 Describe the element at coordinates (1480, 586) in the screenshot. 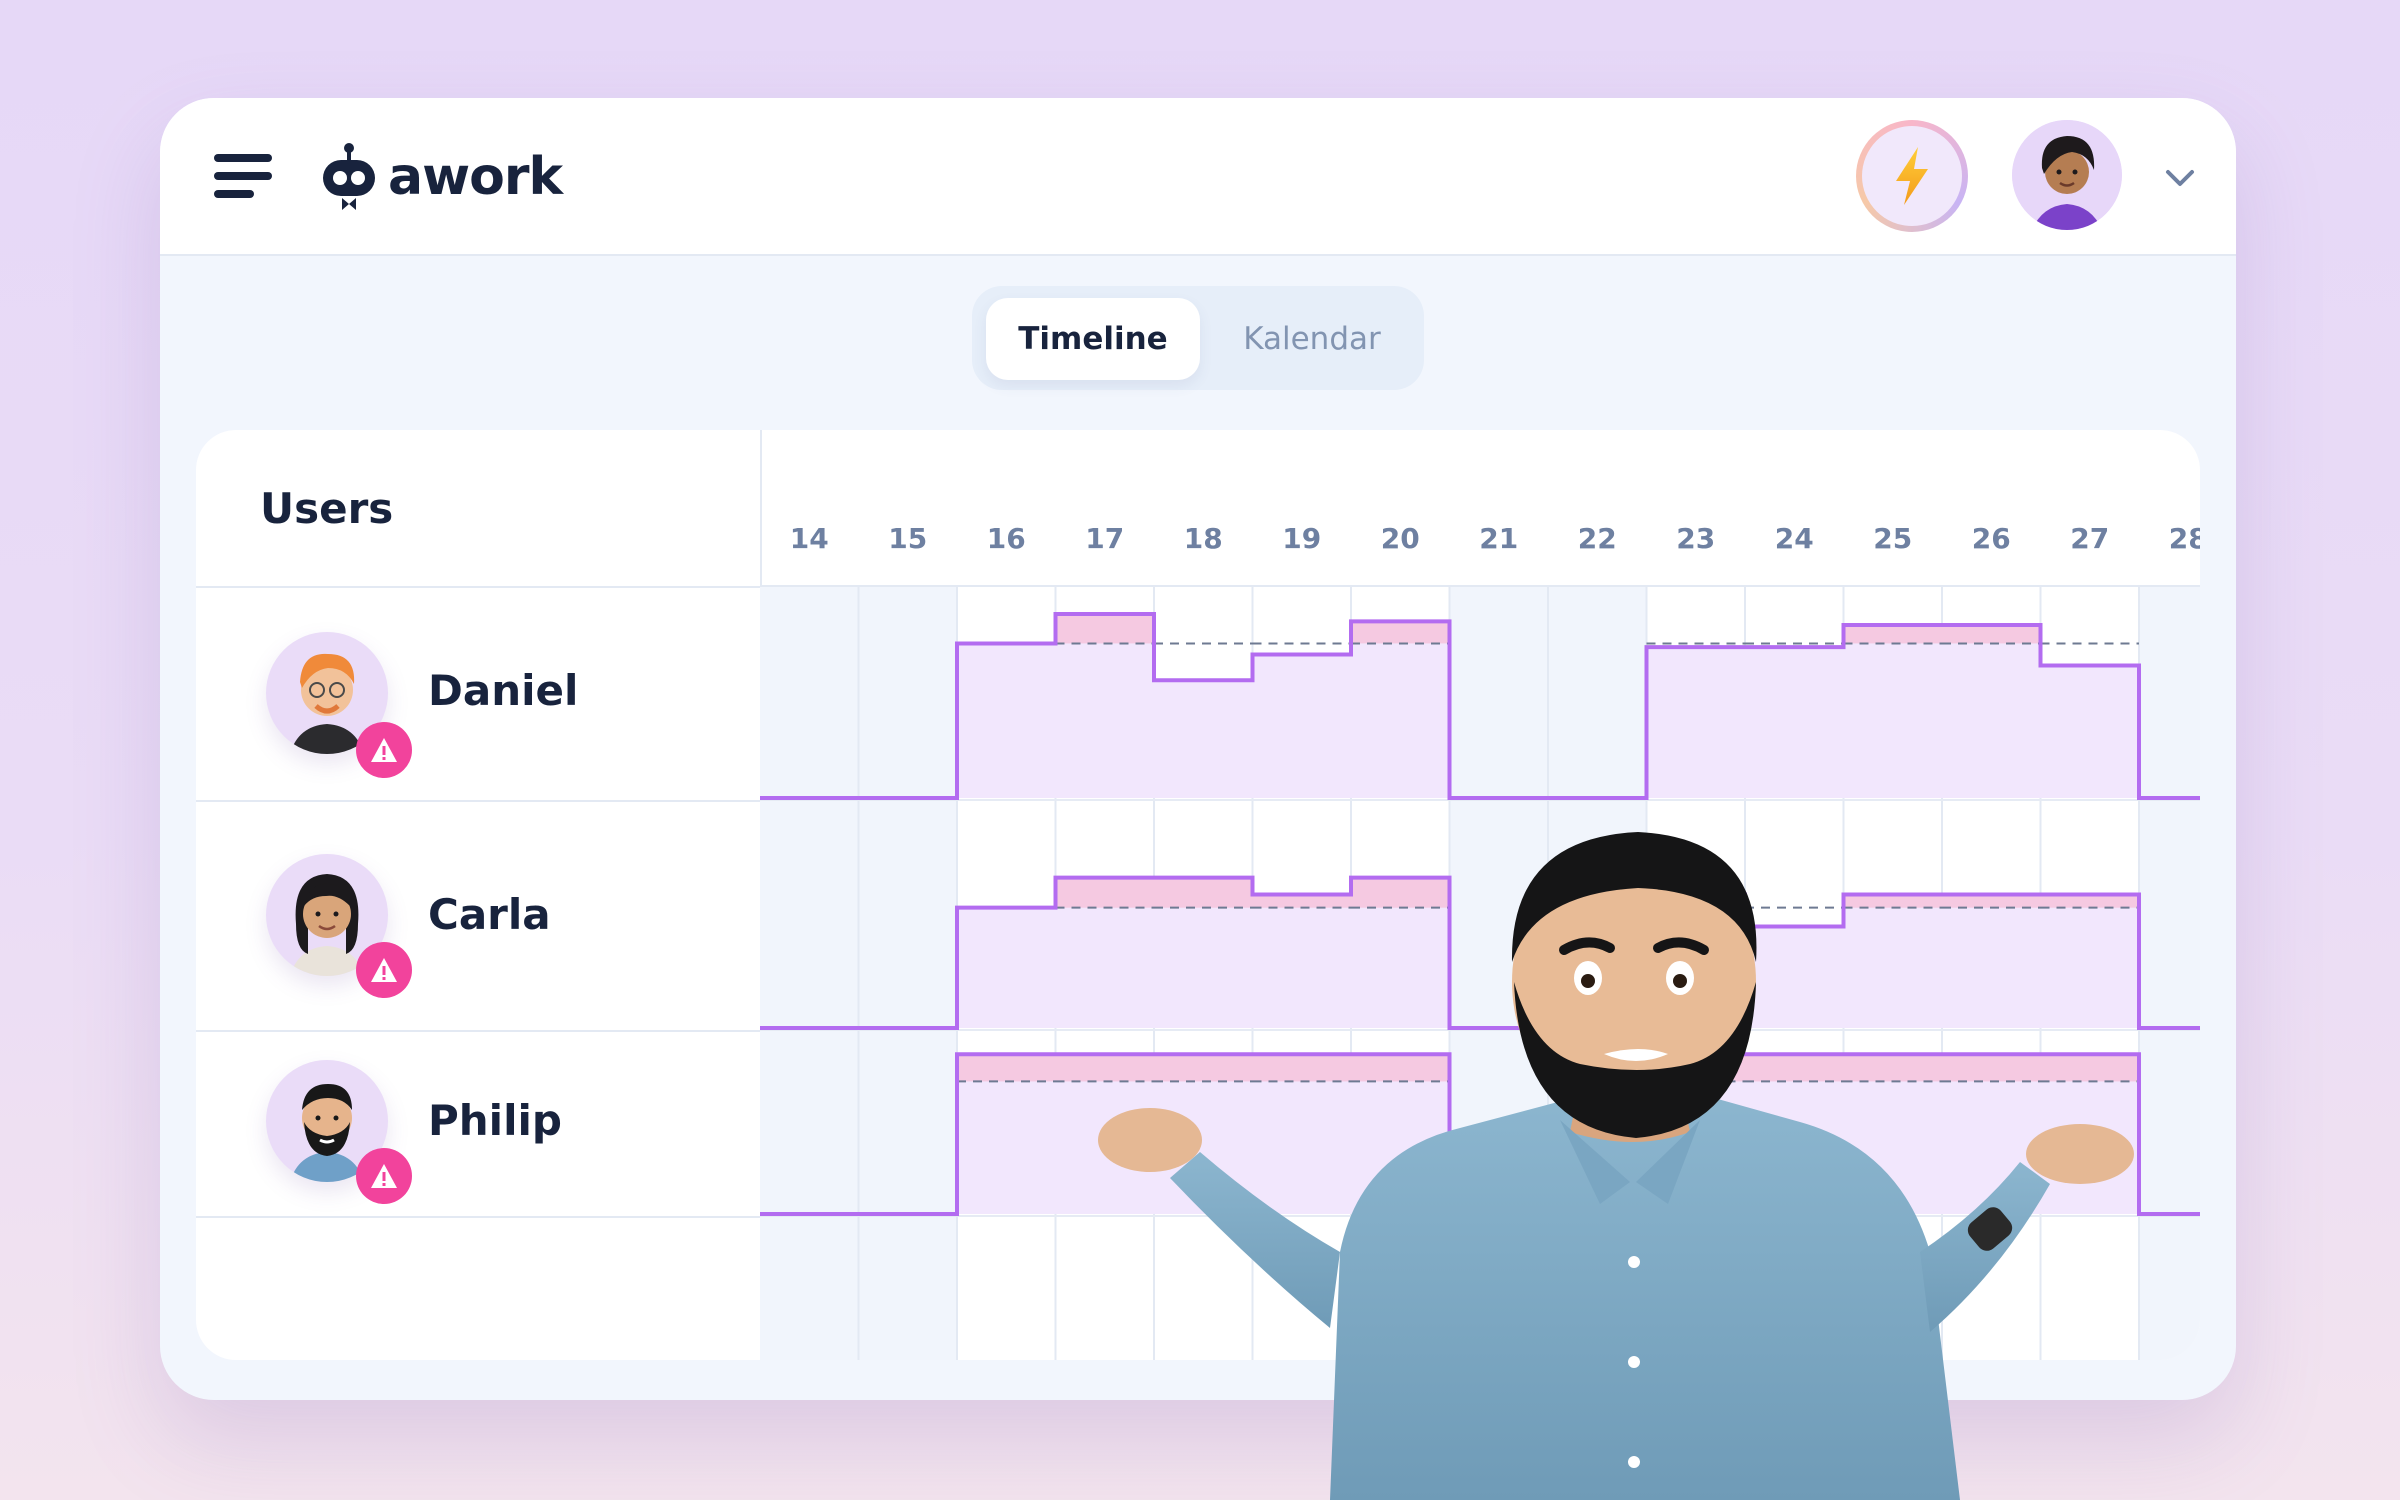

I see `grid-header-divider` at that location.